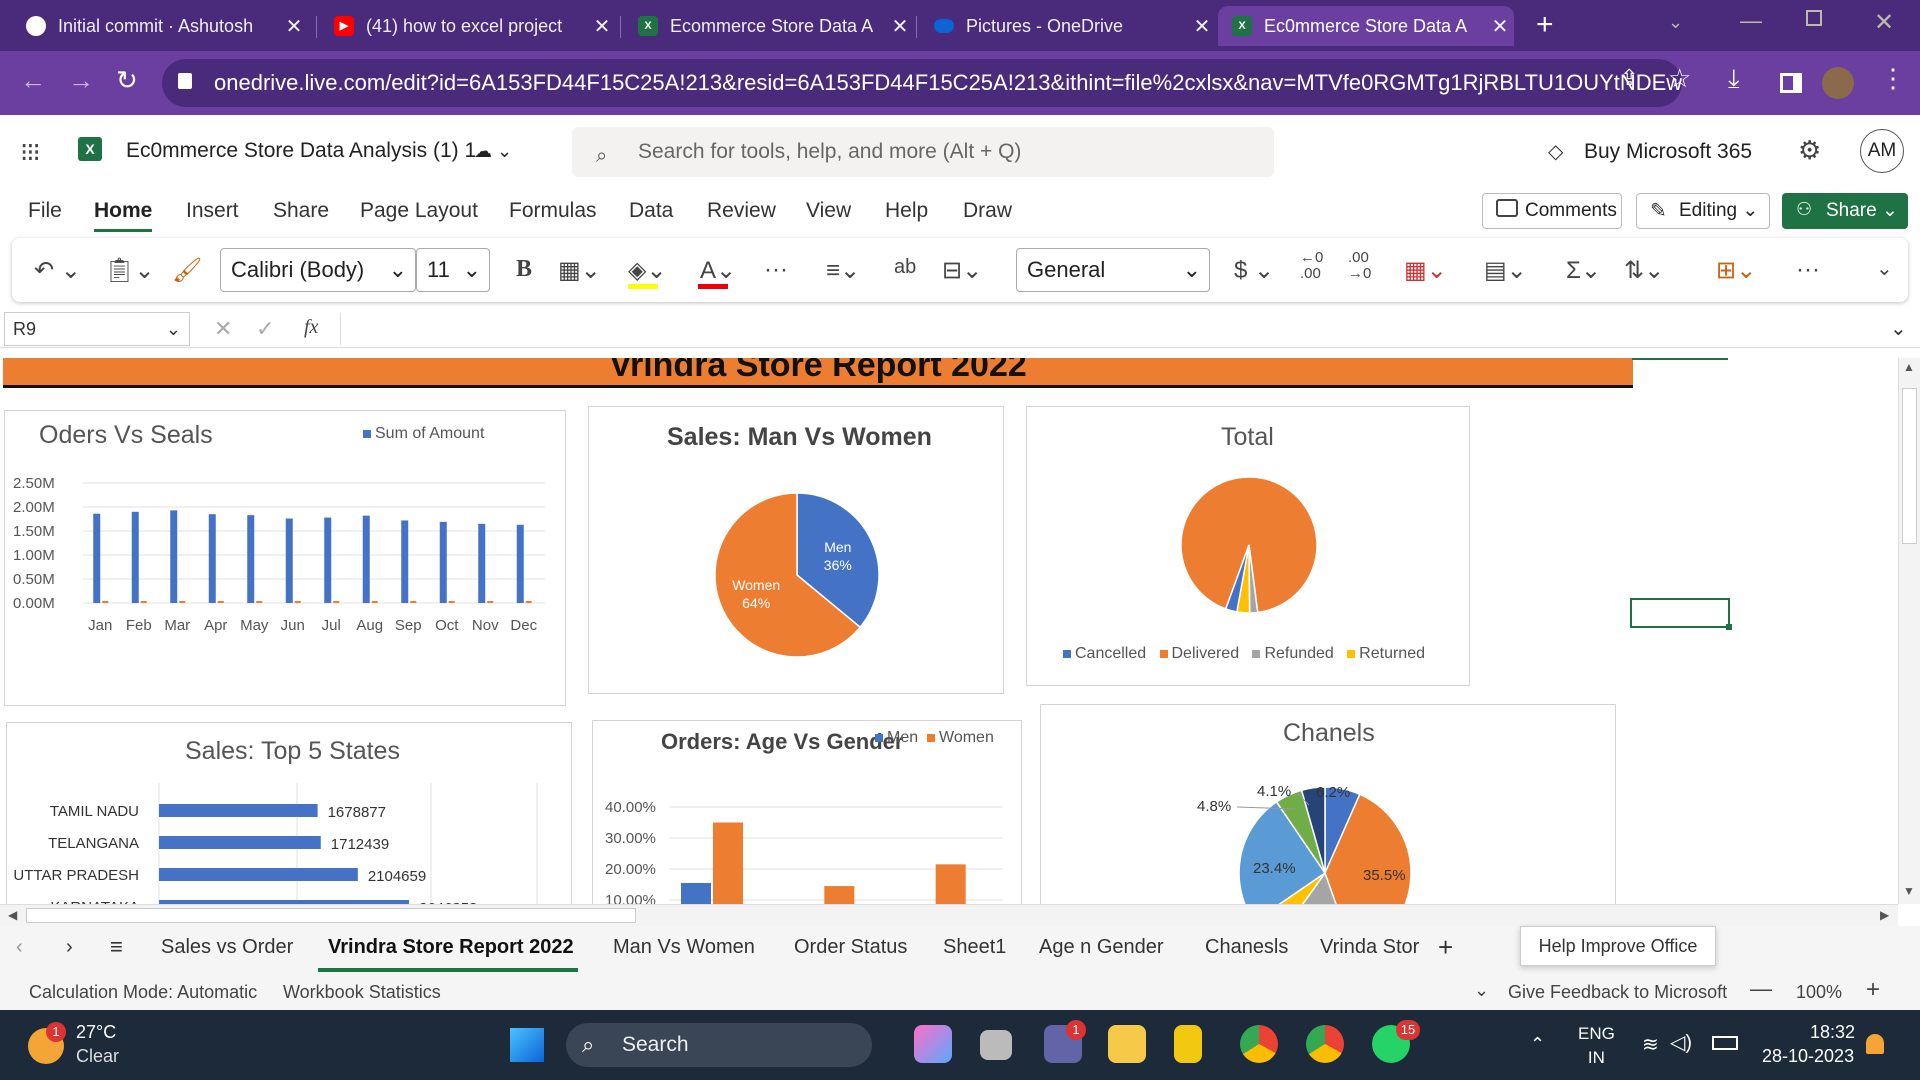  Describe the element at coordinates (1101, 947) in the screenshot. I see `sheet-tab-age-gender: Age n Gender` at that location.